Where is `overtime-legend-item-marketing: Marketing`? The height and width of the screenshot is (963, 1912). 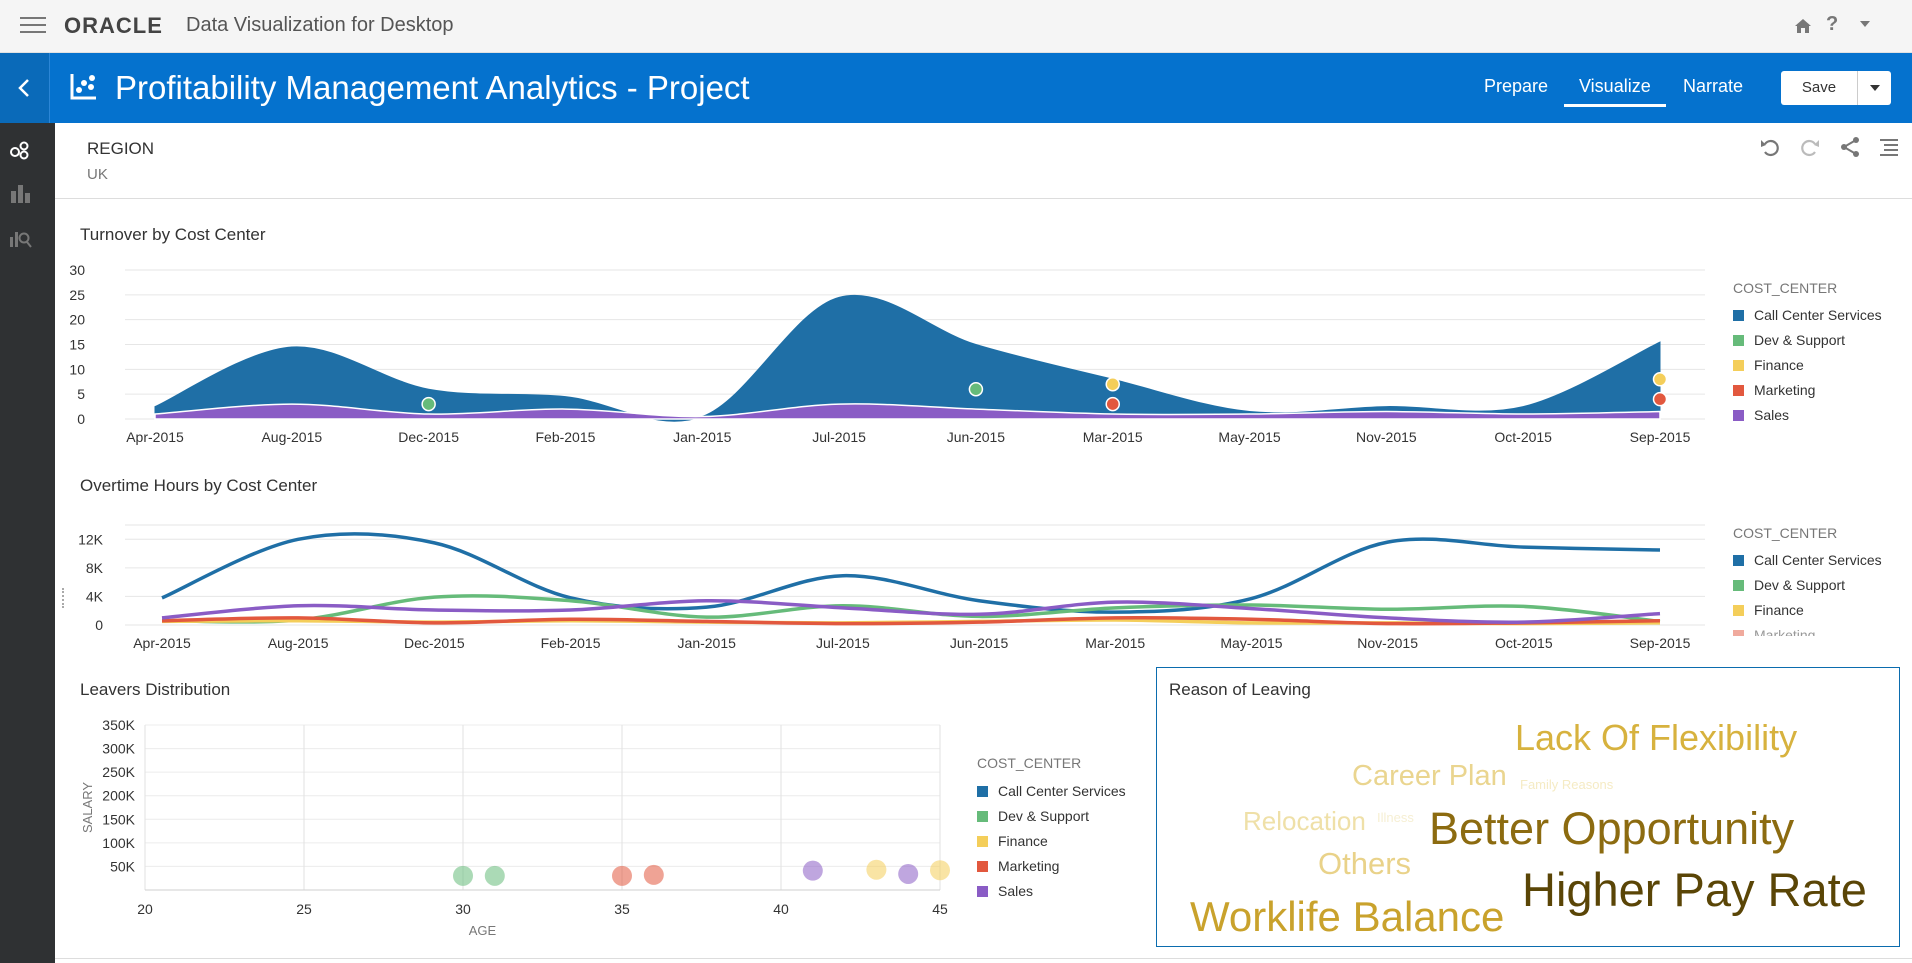 overtime-legend-item-marketing: Marketing is located at coordinates (1774, 631).